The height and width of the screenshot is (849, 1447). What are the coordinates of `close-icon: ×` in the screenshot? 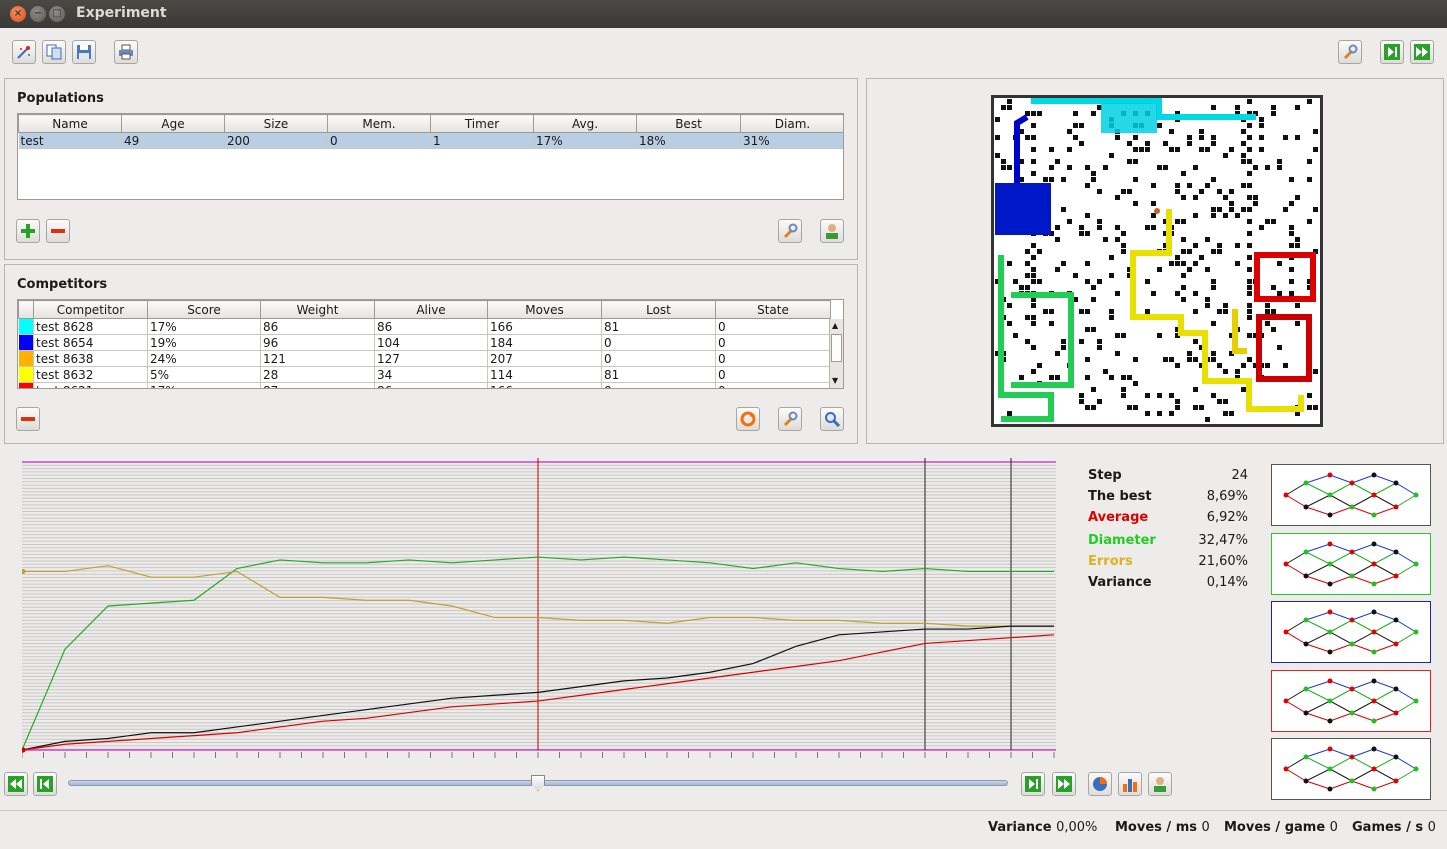 It's located at (18, 13).